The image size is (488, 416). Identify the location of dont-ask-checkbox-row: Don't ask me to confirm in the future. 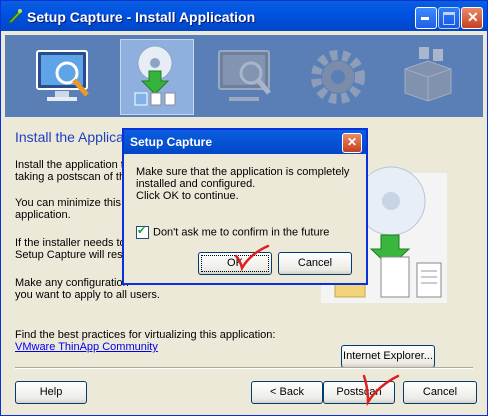
(233, 231).